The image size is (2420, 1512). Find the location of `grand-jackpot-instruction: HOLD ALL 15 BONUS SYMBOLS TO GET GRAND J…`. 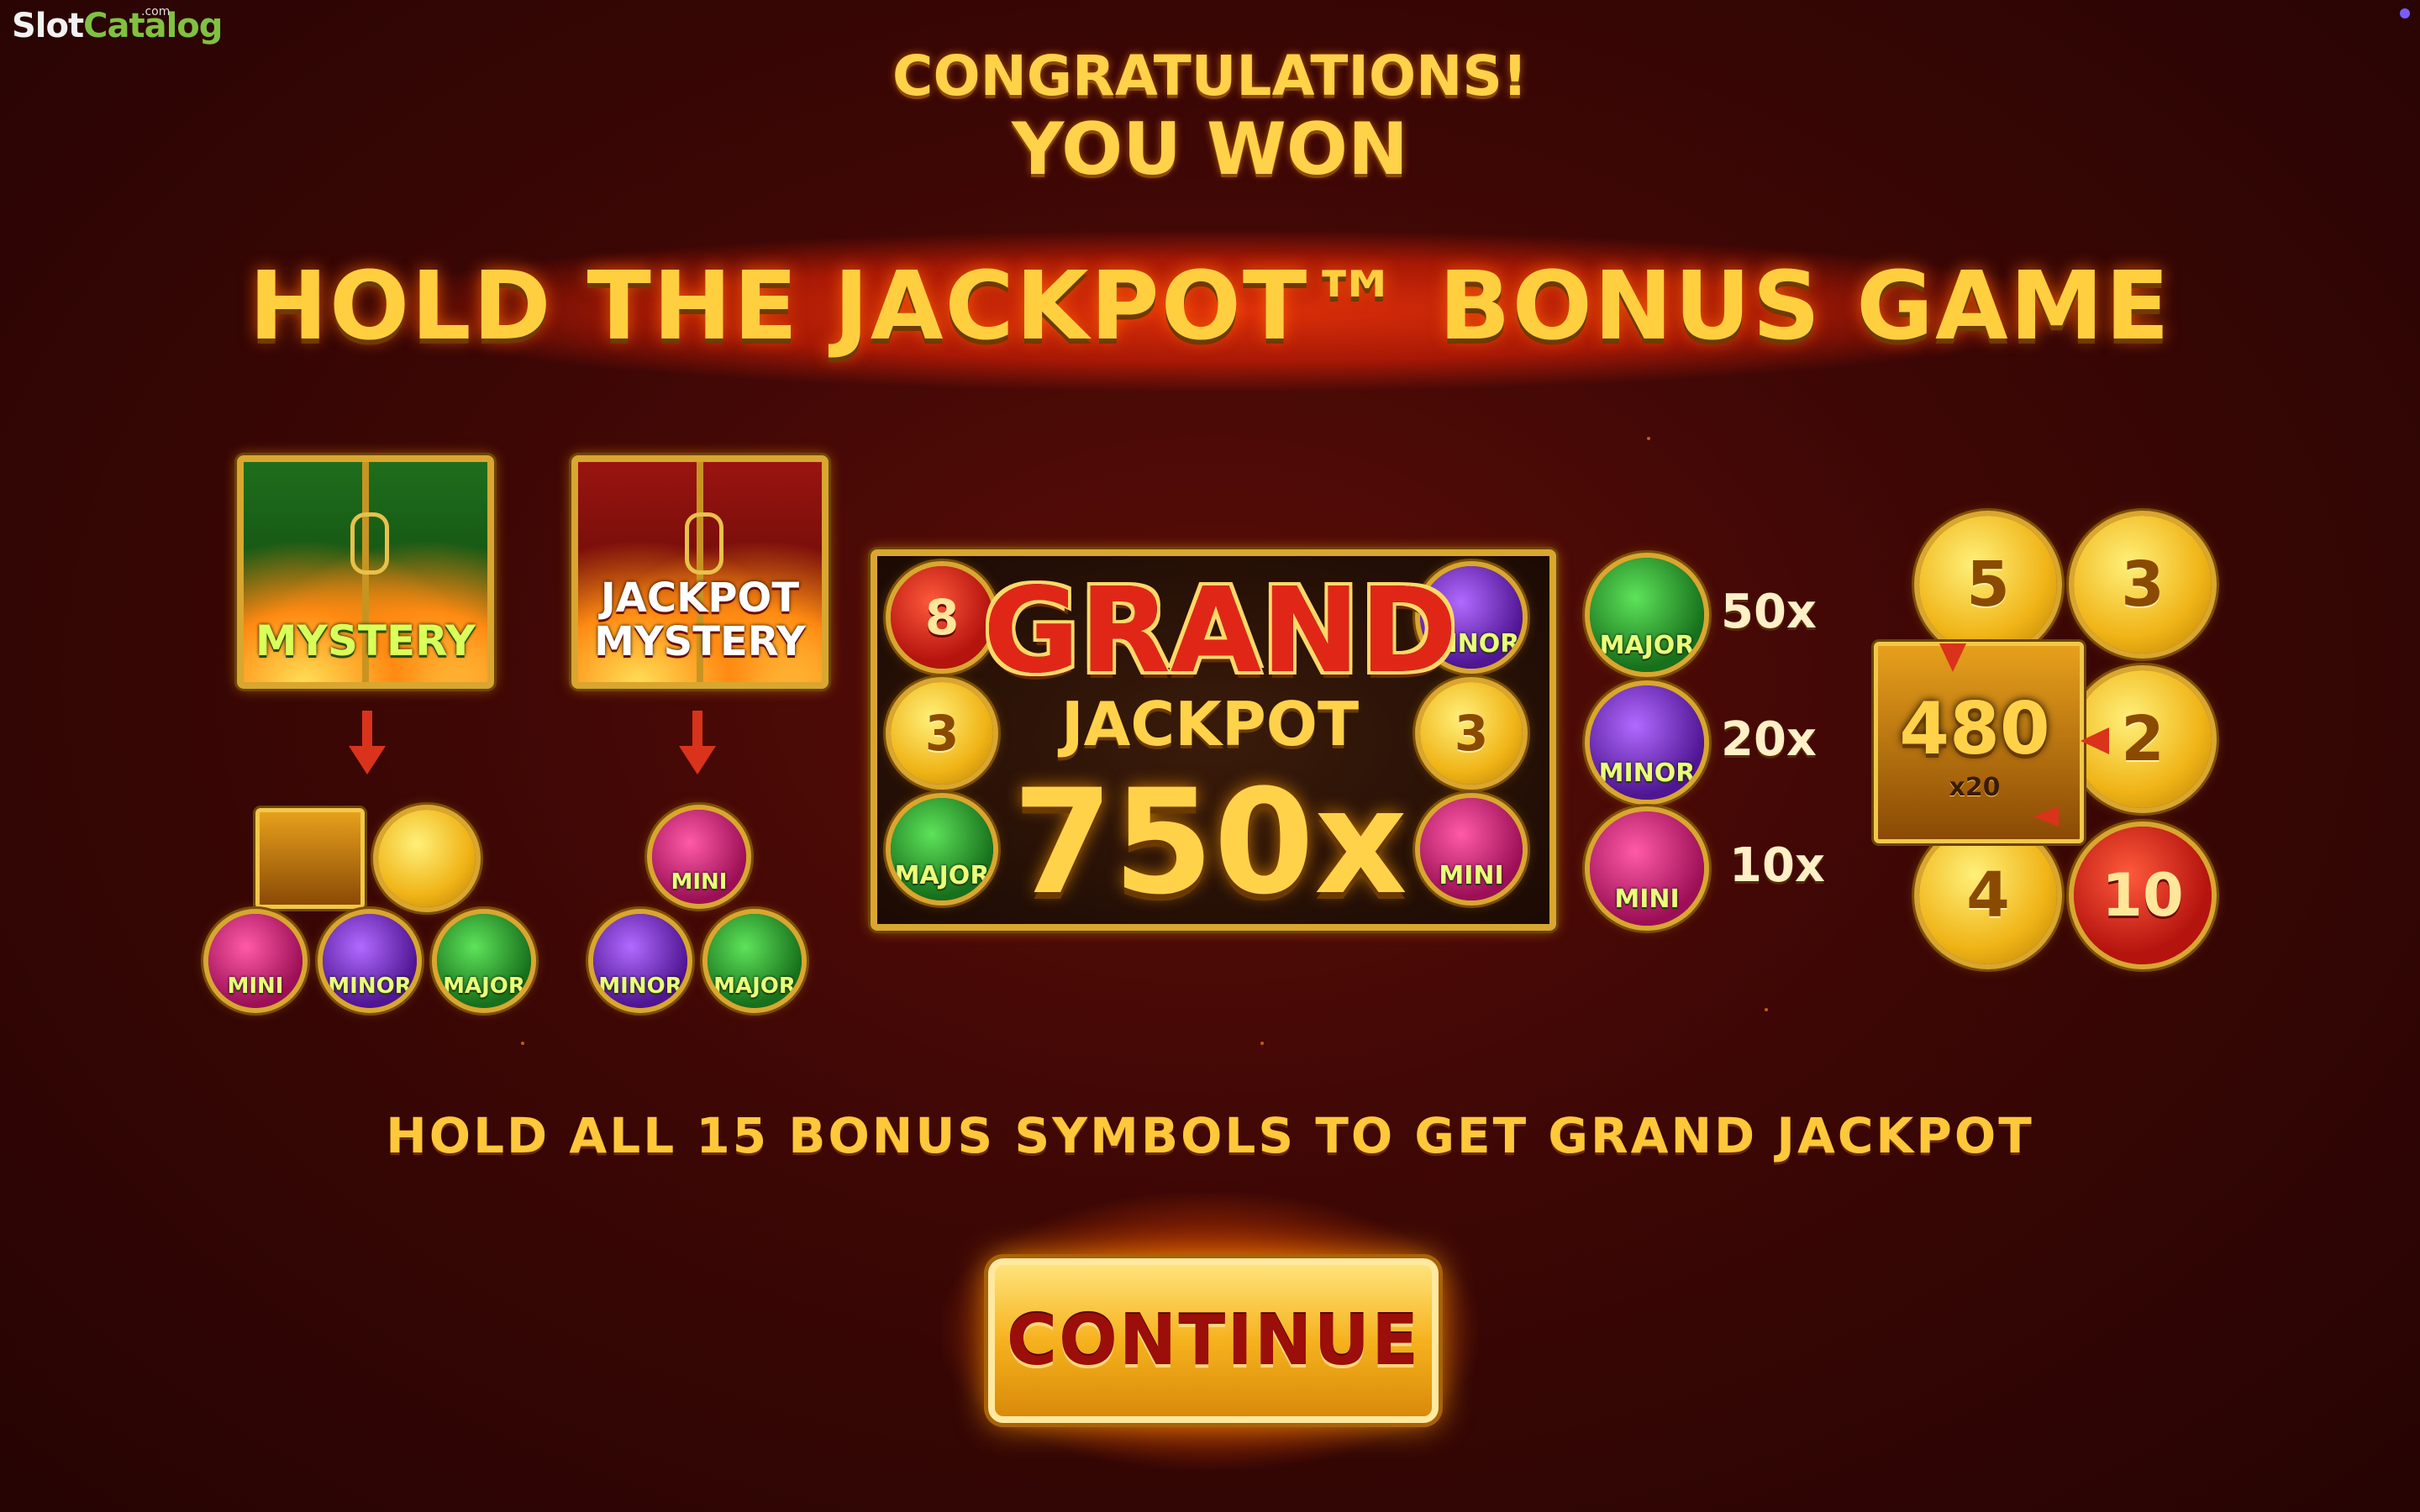

grand-jackpot-instruction: HOLD ALL 15 BONUS SYMBOLS TO GET GRAND J… is located at coordinates (1210, 1135).